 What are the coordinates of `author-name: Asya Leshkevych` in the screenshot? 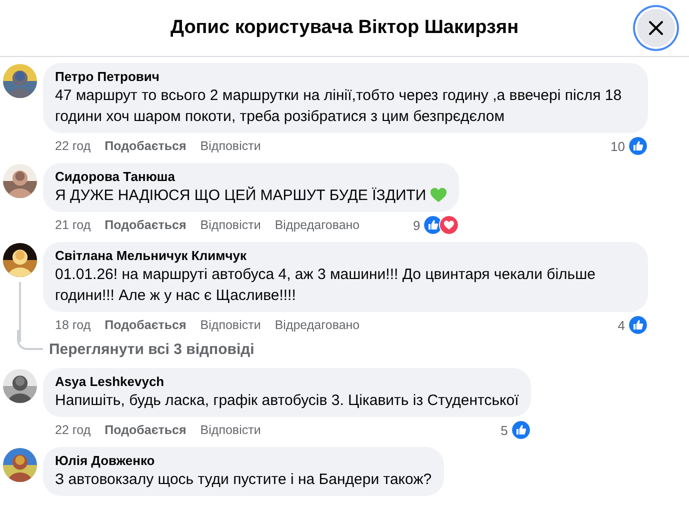 It's located at (110, 382).